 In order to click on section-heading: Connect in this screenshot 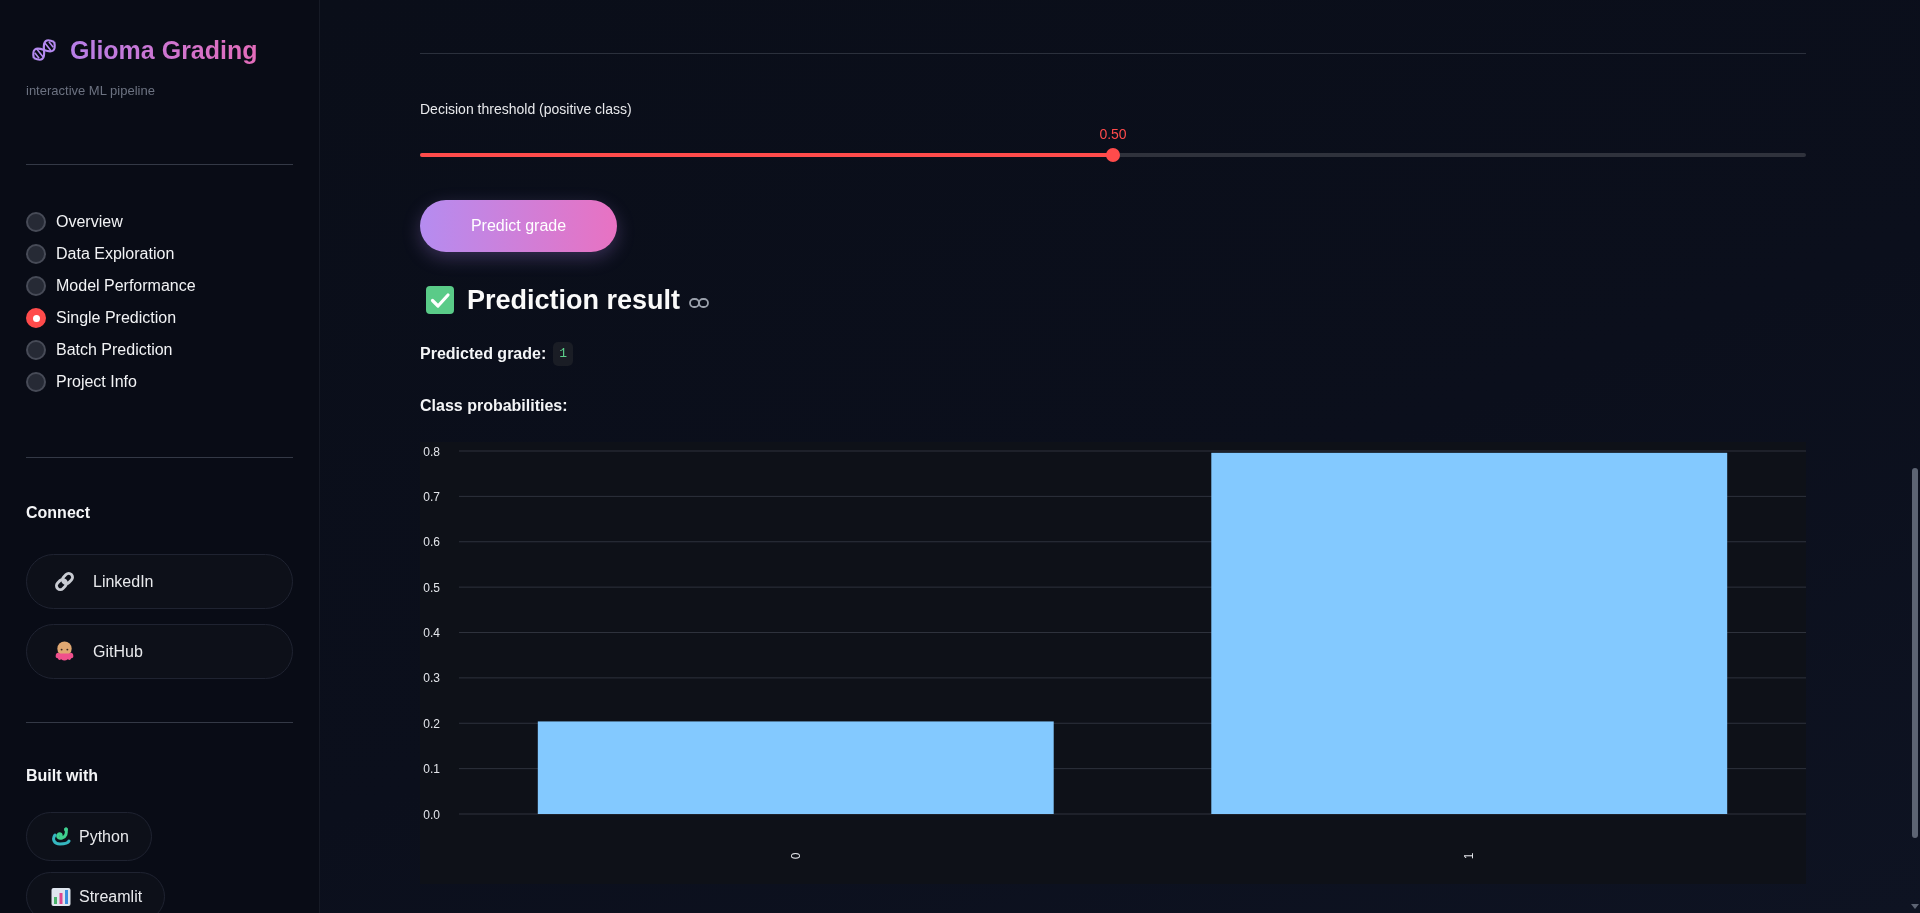, I will do `click(58, 513)`.